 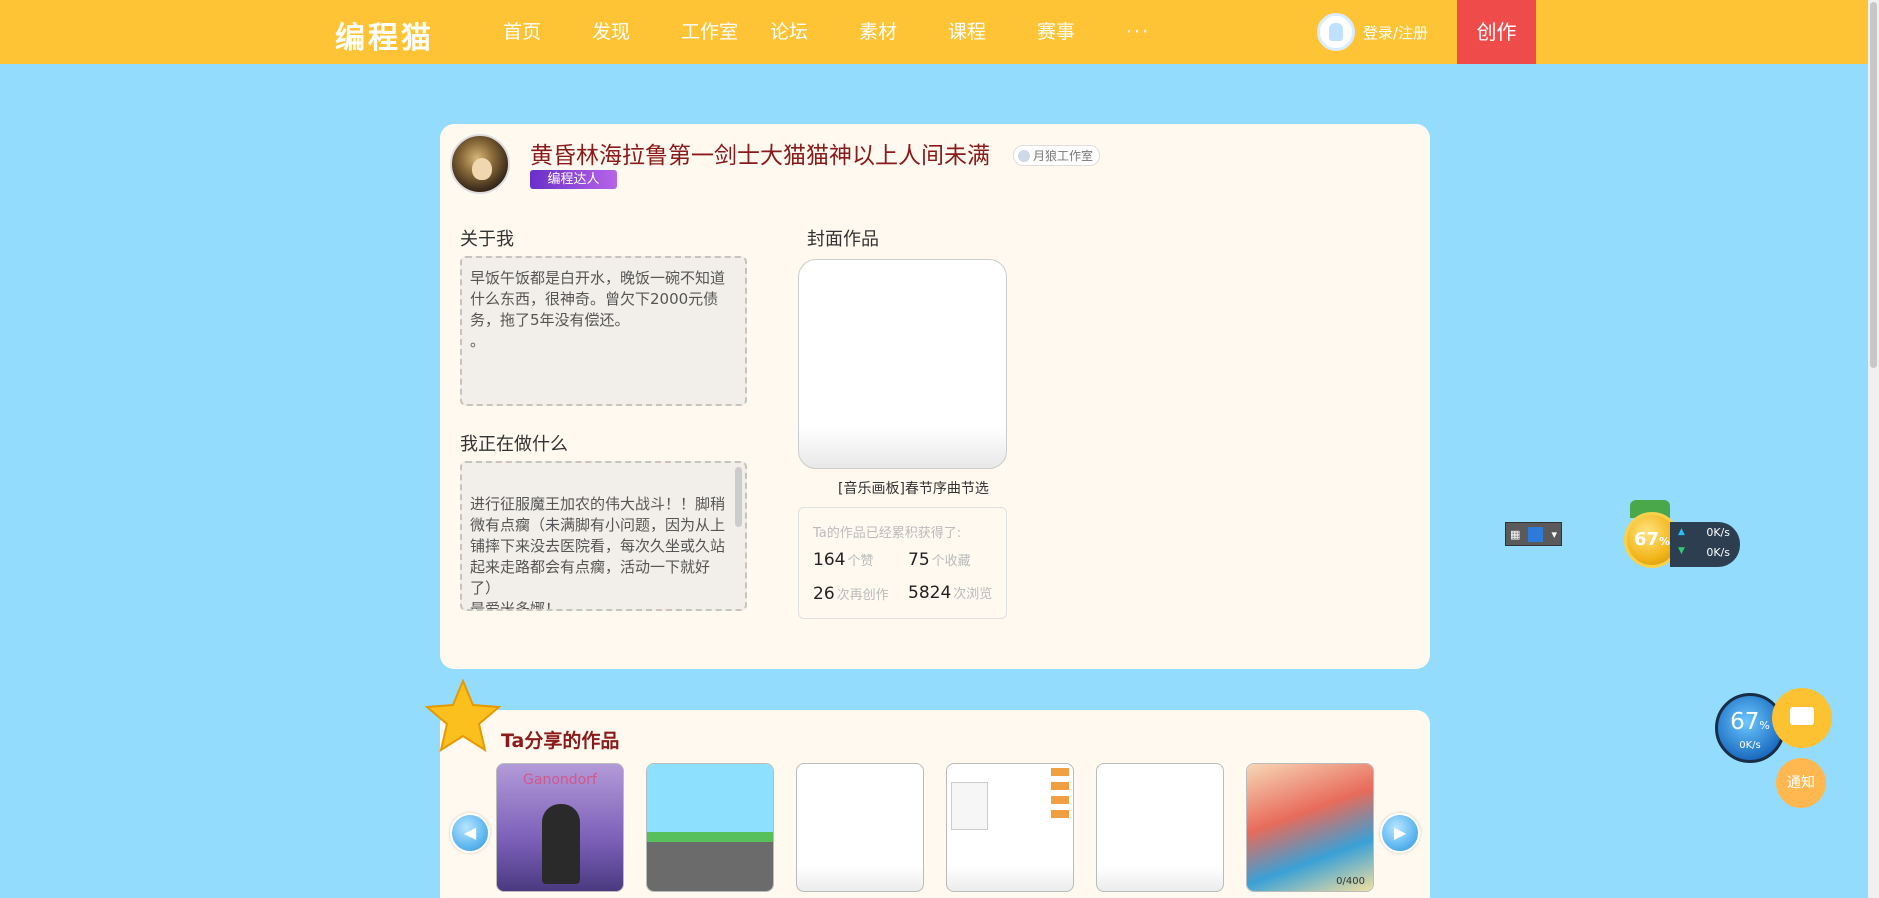 I want to click on site-logo: 编程猫, so click(x=384, y=35).